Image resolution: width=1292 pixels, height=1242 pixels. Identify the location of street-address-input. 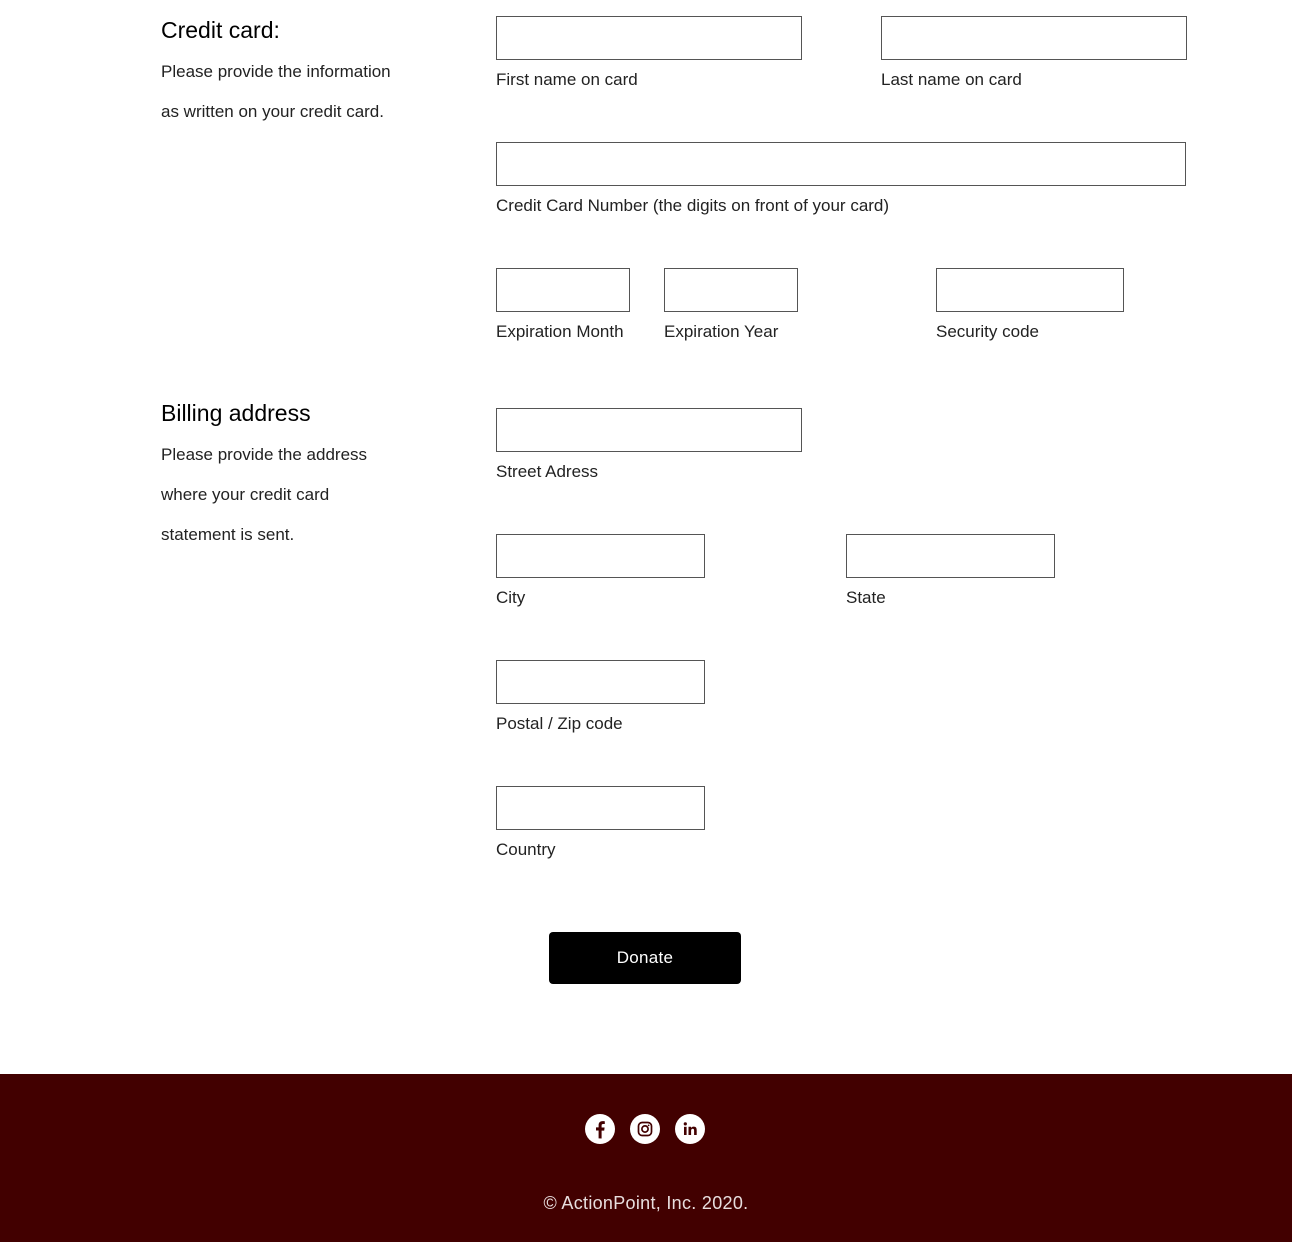
(649, 430).